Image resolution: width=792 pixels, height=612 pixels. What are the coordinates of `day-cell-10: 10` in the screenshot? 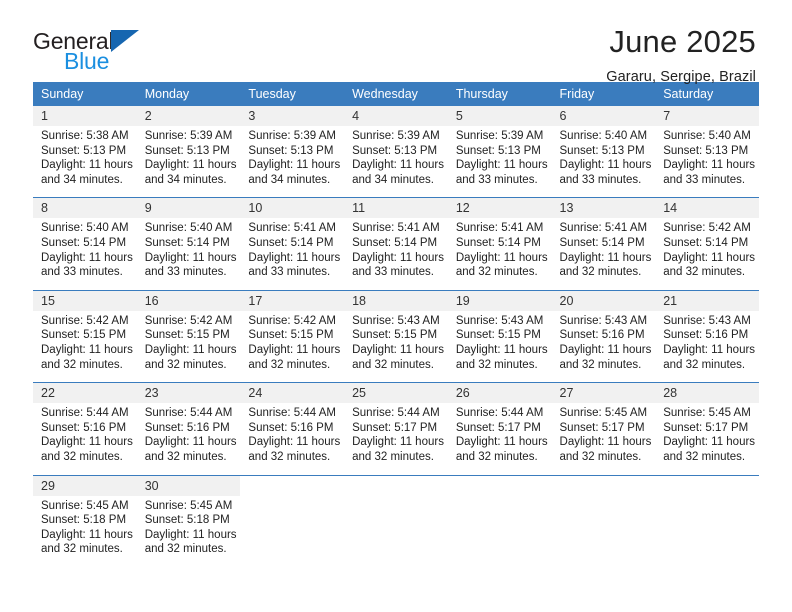 It's located at (292, 208).